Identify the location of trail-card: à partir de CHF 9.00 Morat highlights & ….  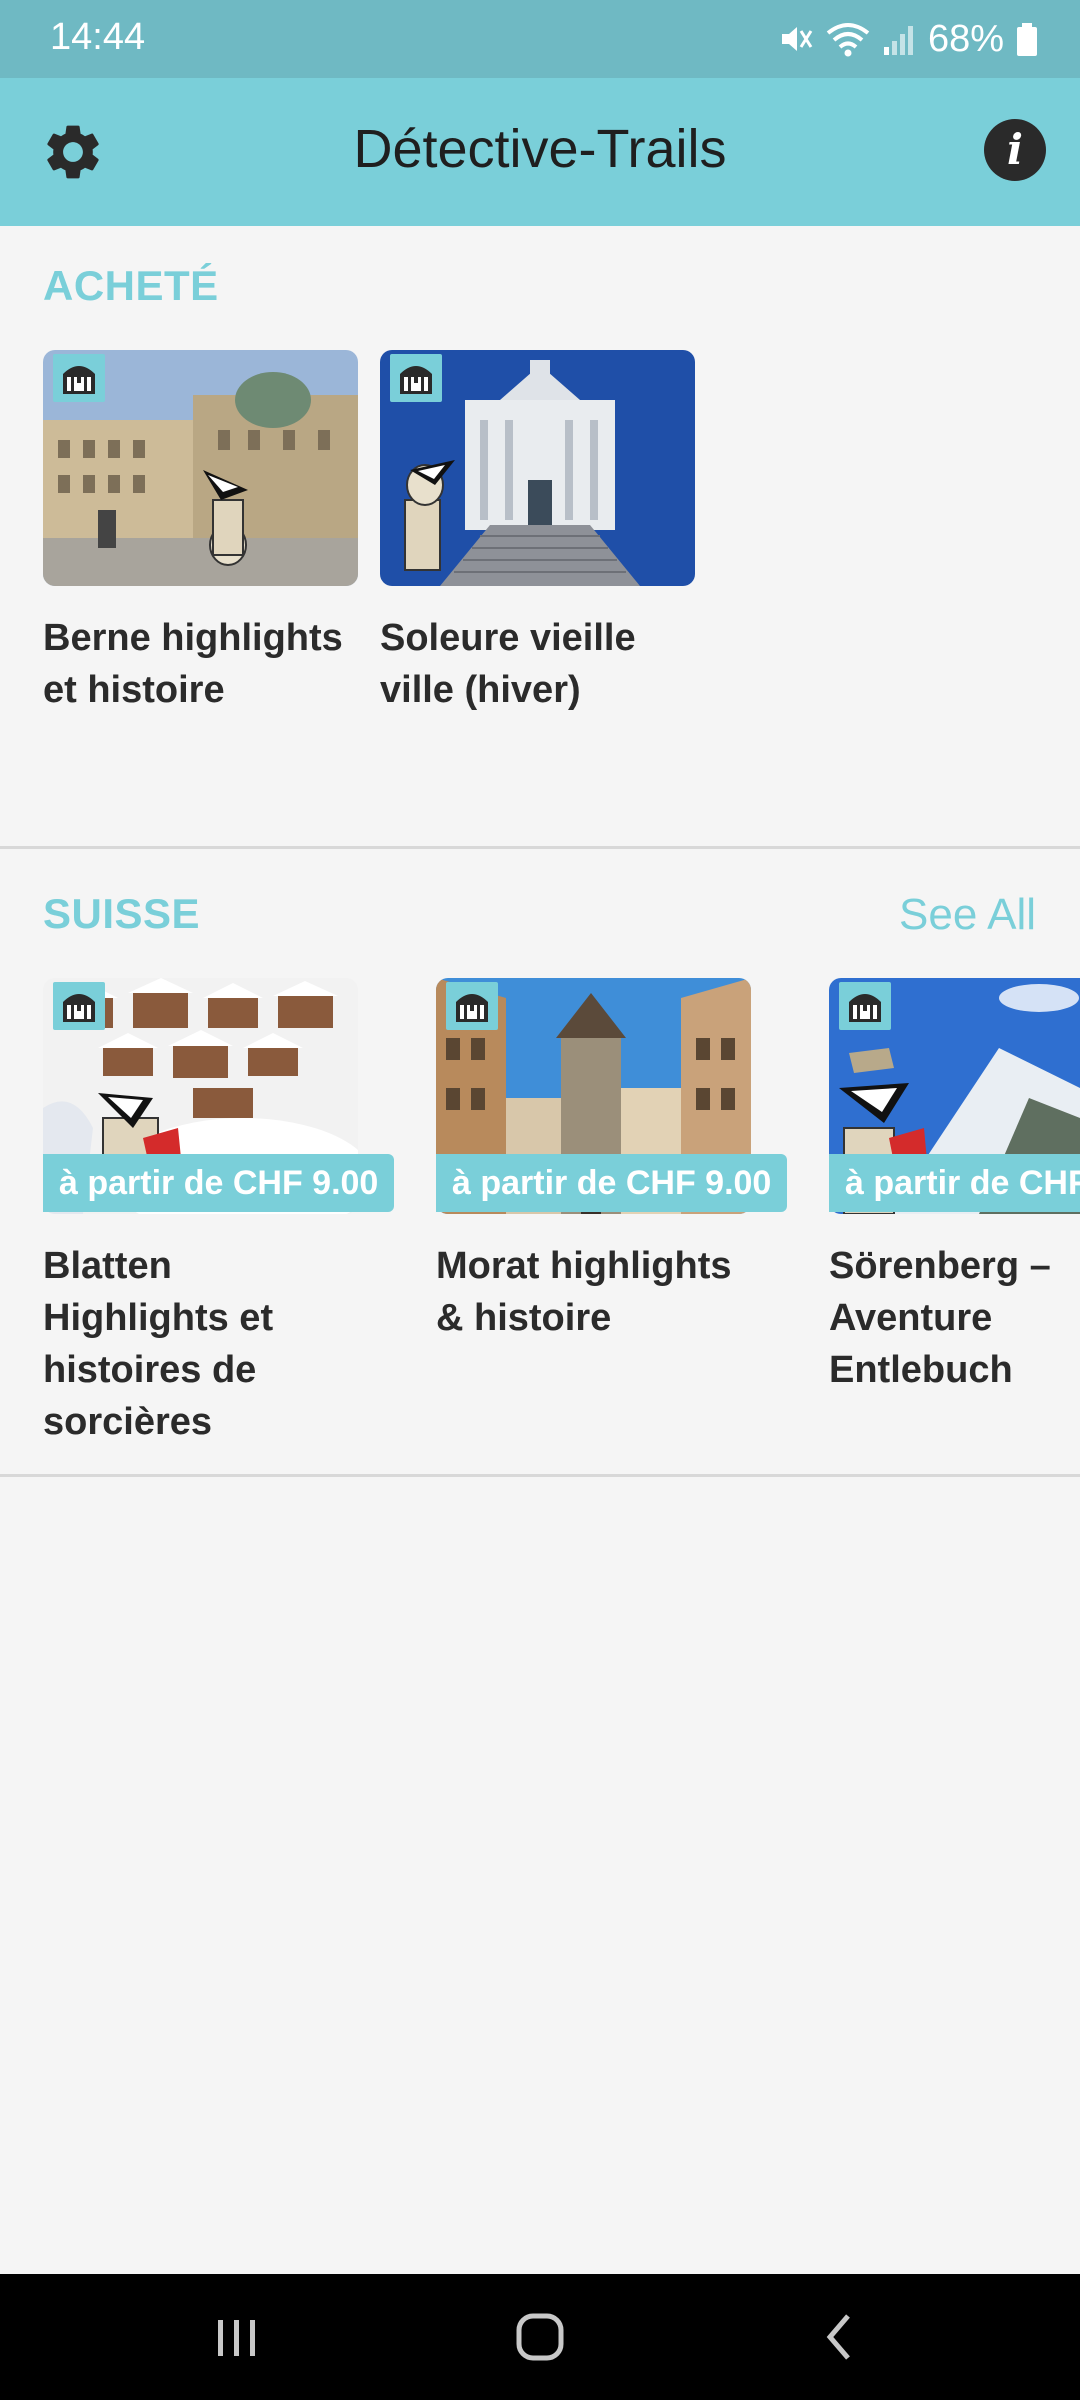
(612, 1161).